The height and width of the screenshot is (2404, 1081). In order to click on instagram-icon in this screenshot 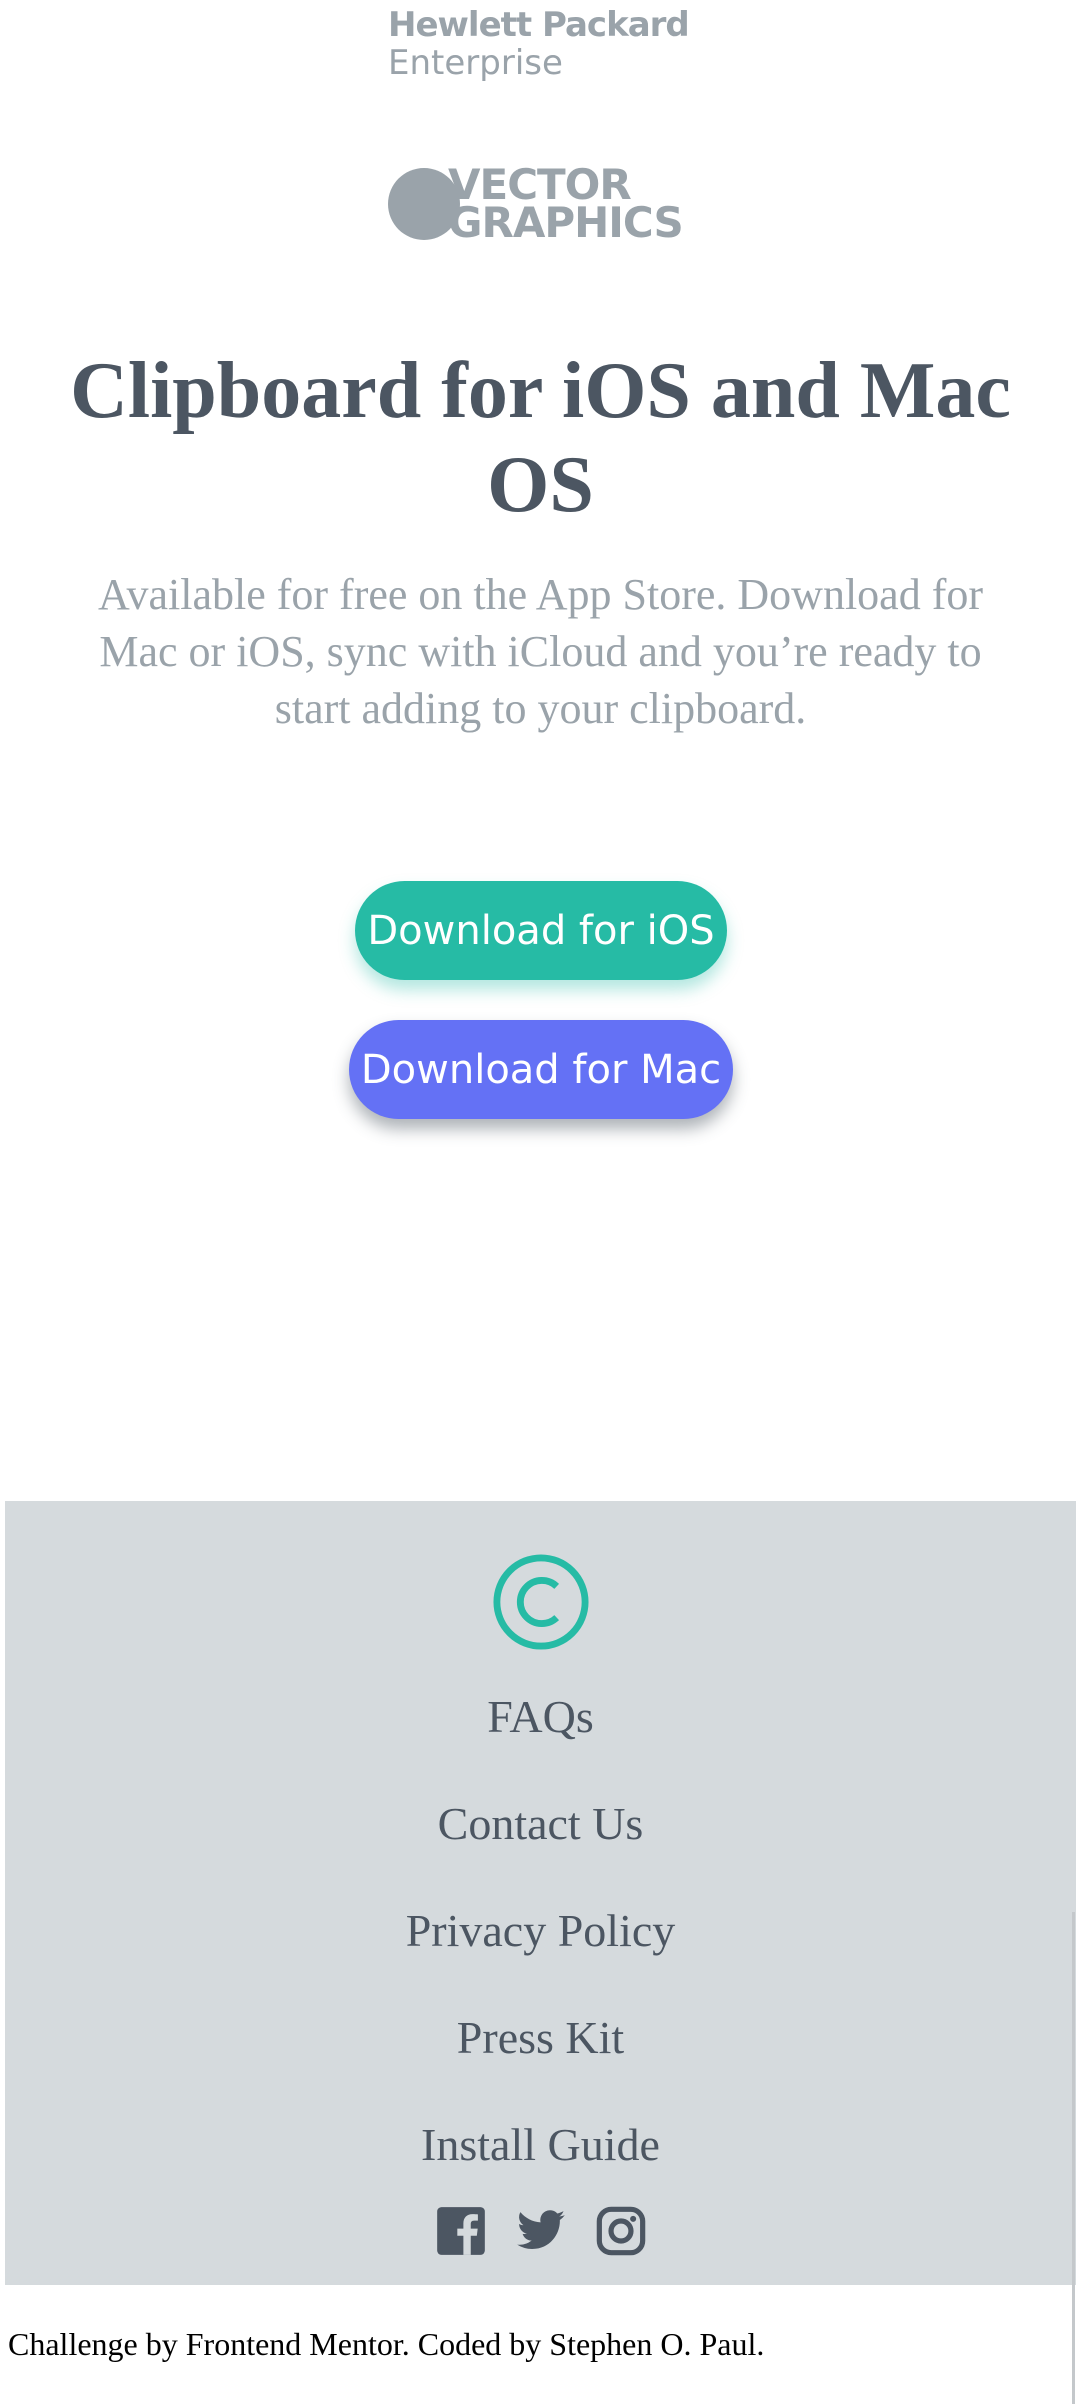, I will do `click(621, 2231)`.